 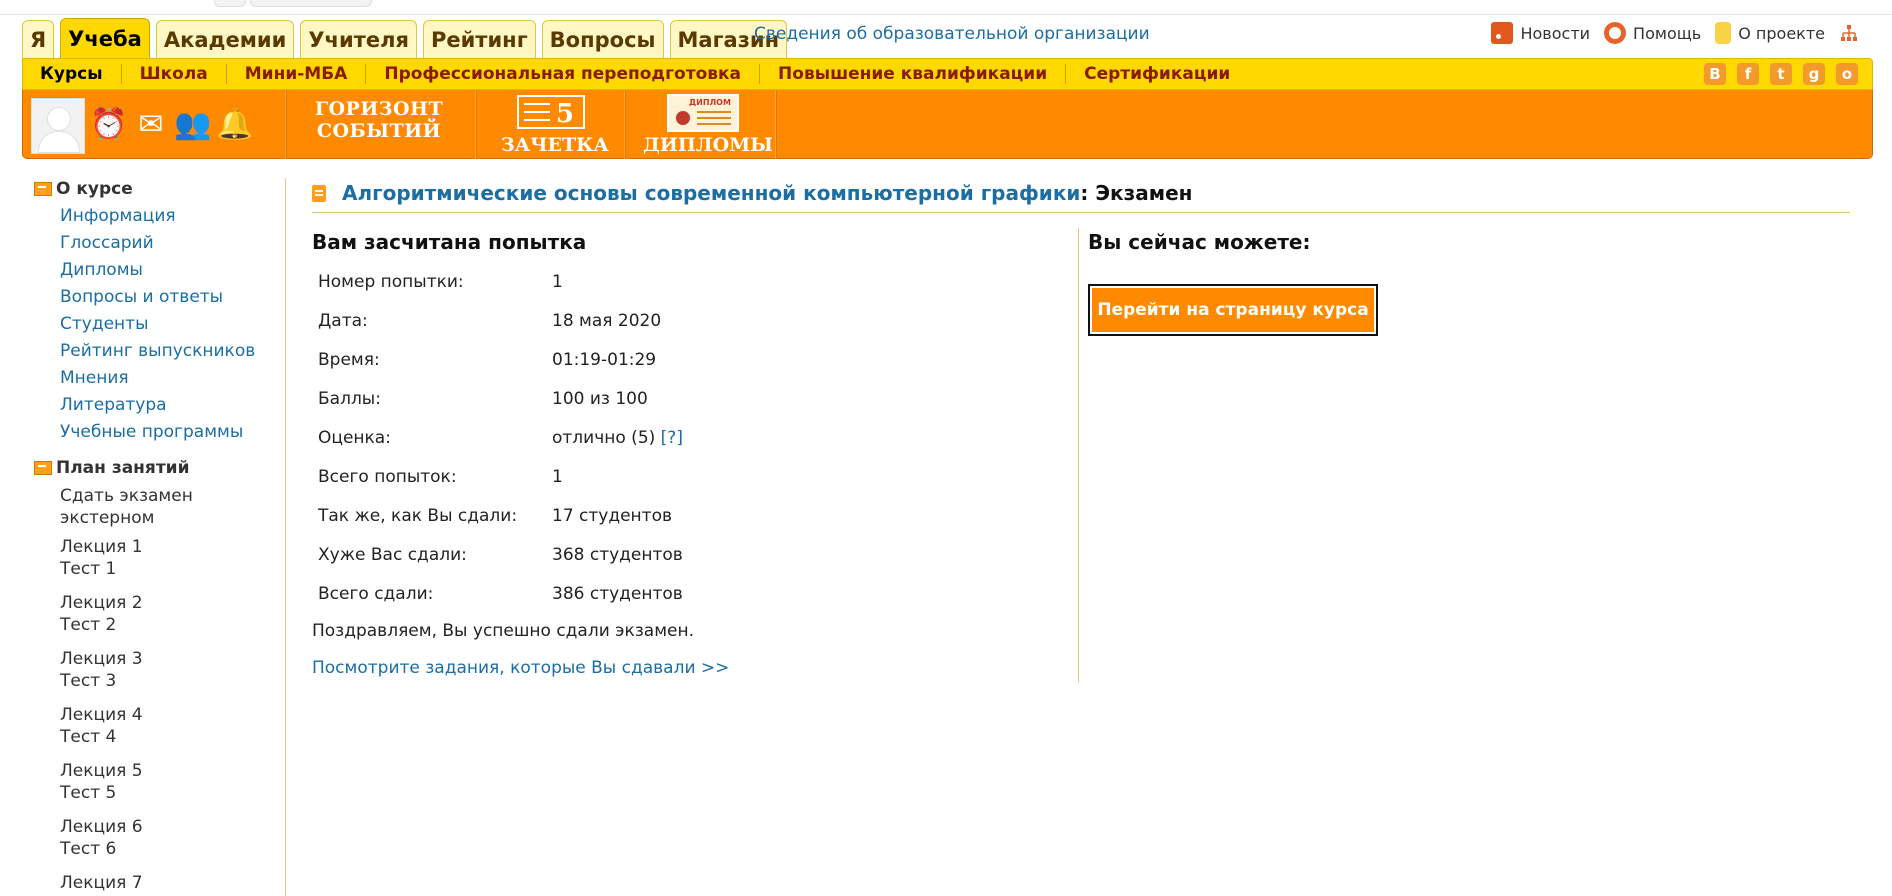 What do you see at coordinates (358, 39) in the screenshot?
I see `tab-teachers: Учителя` at bounding box center [358, 39].